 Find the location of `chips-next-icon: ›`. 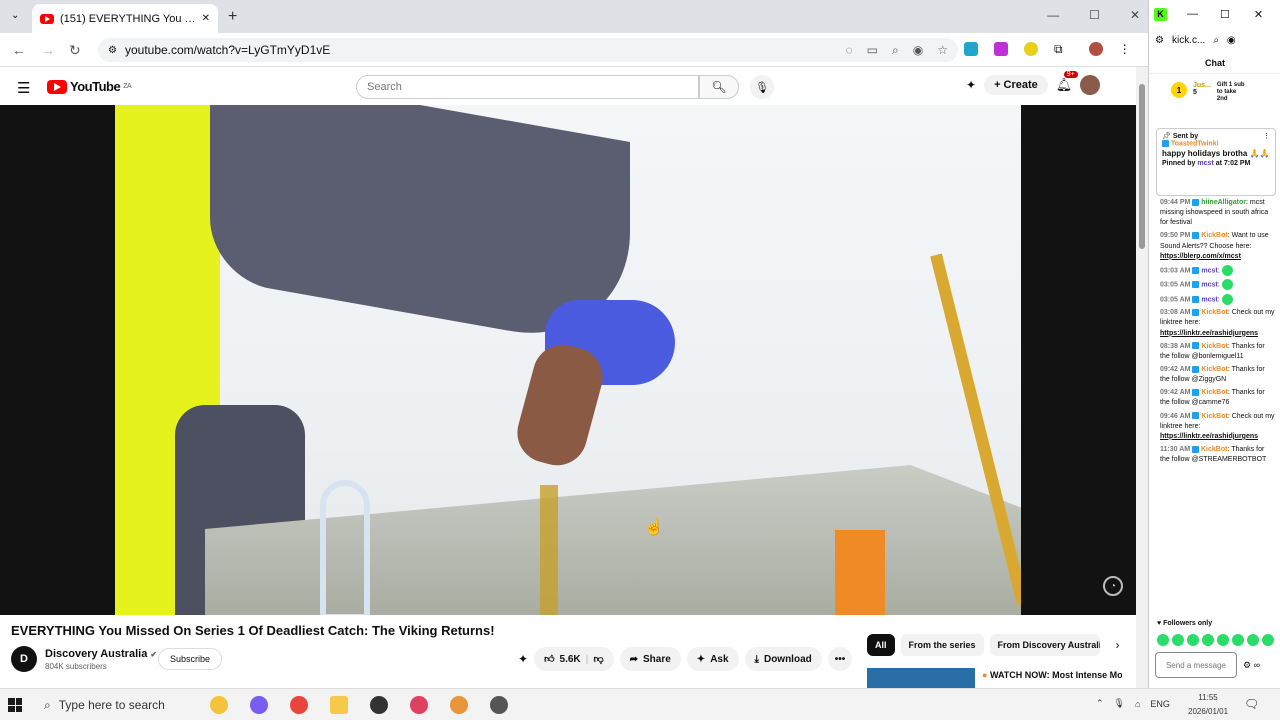

chips-next-icon: › is located at coordinates (1118, 645).